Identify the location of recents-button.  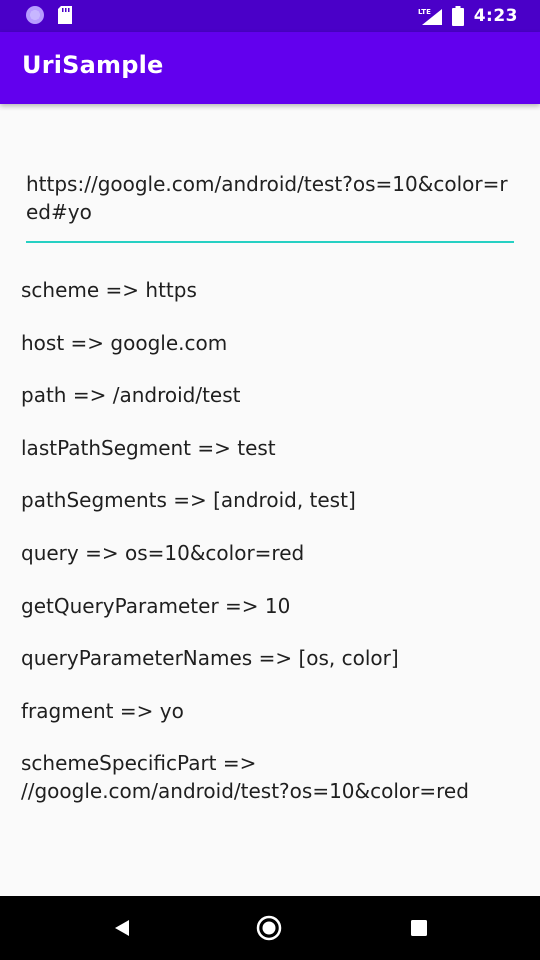
(419, 928).